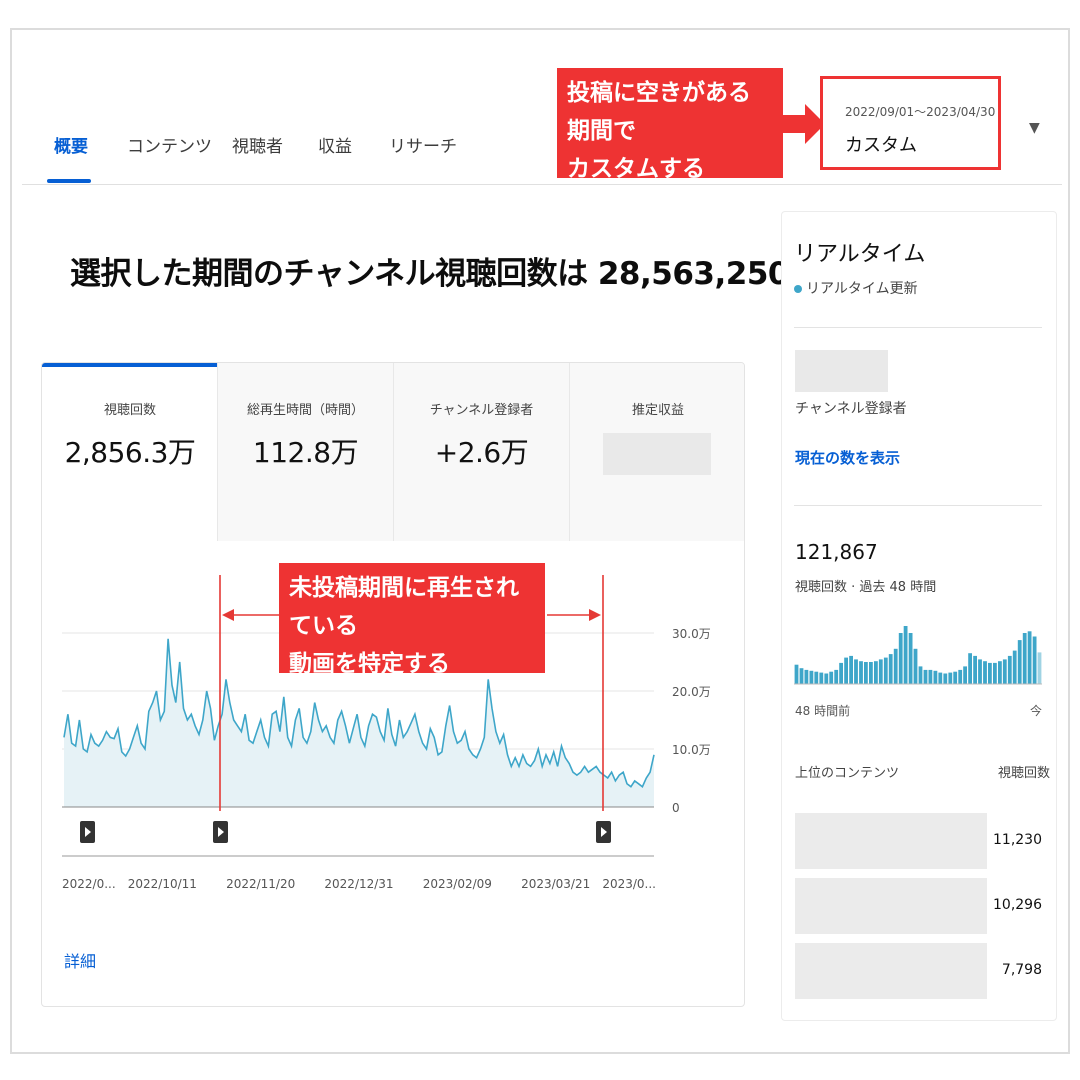 The image size is (1080, 1080). Describe the element at coordinates (169, 144) in the screenshot. I see `tab-content: コンテンツ` at that location.